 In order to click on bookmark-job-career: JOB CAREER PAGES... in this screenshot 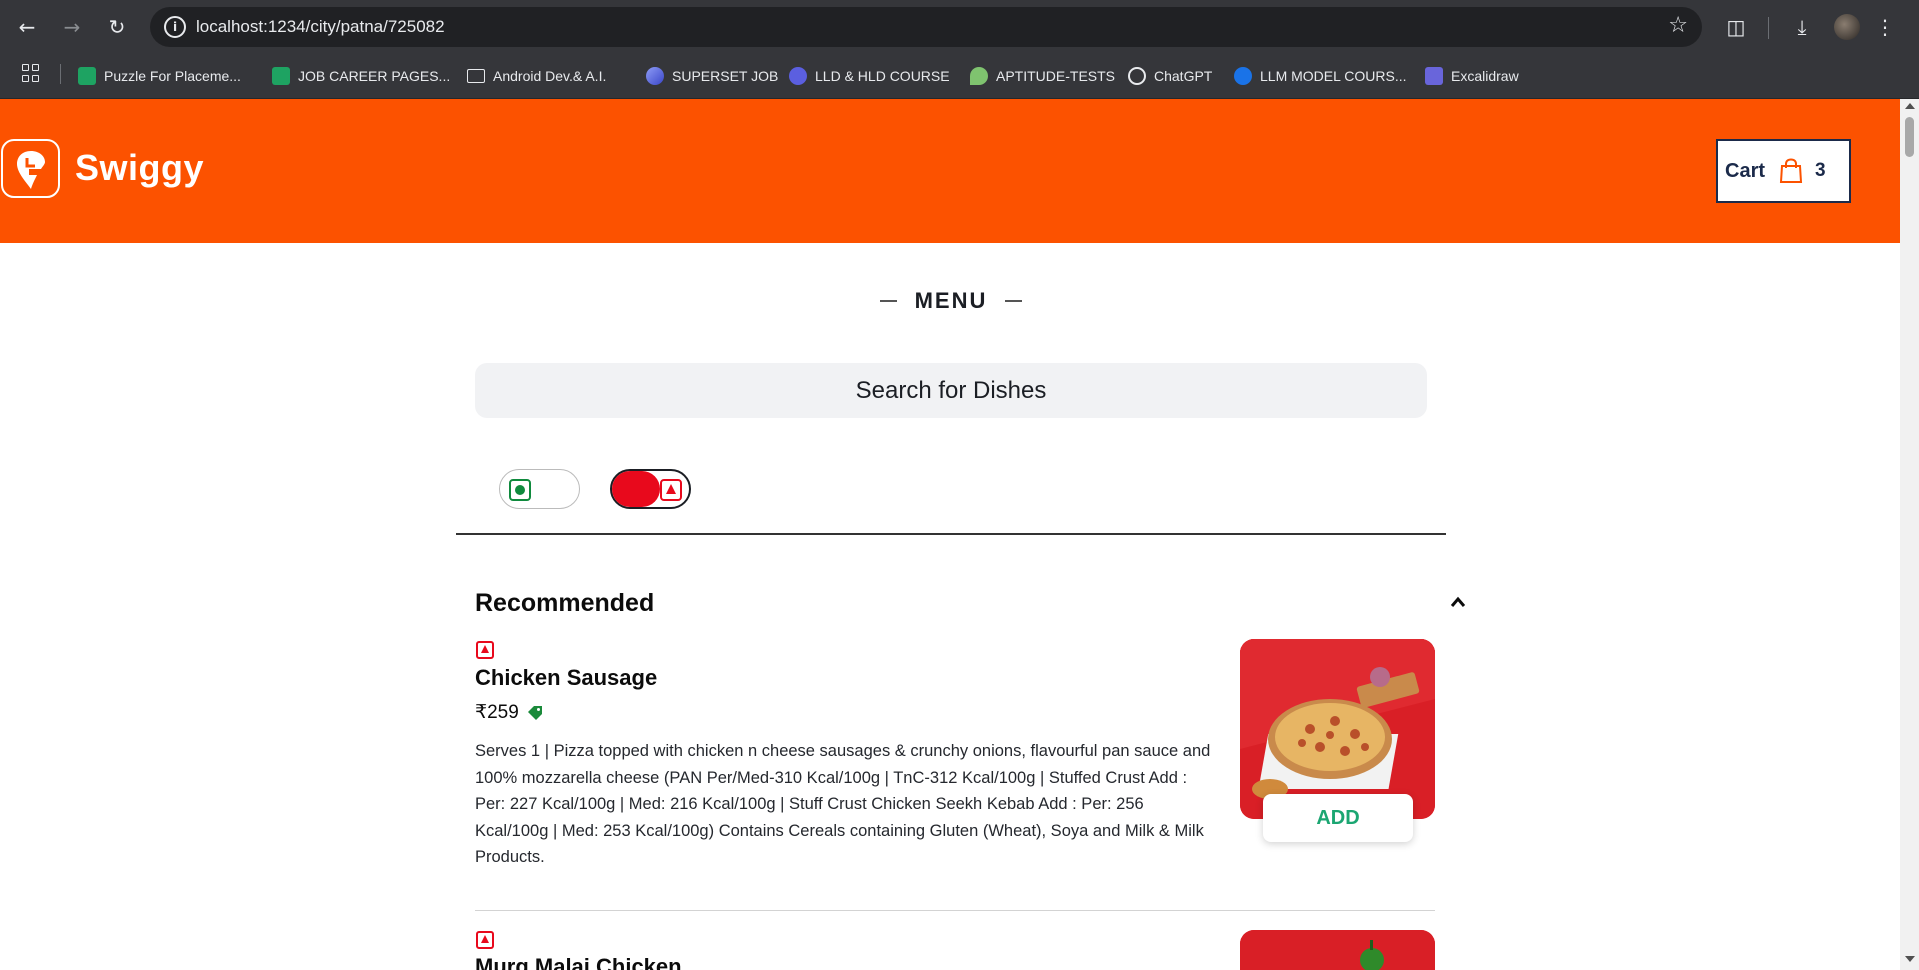, I will do `click(361, 76)`.